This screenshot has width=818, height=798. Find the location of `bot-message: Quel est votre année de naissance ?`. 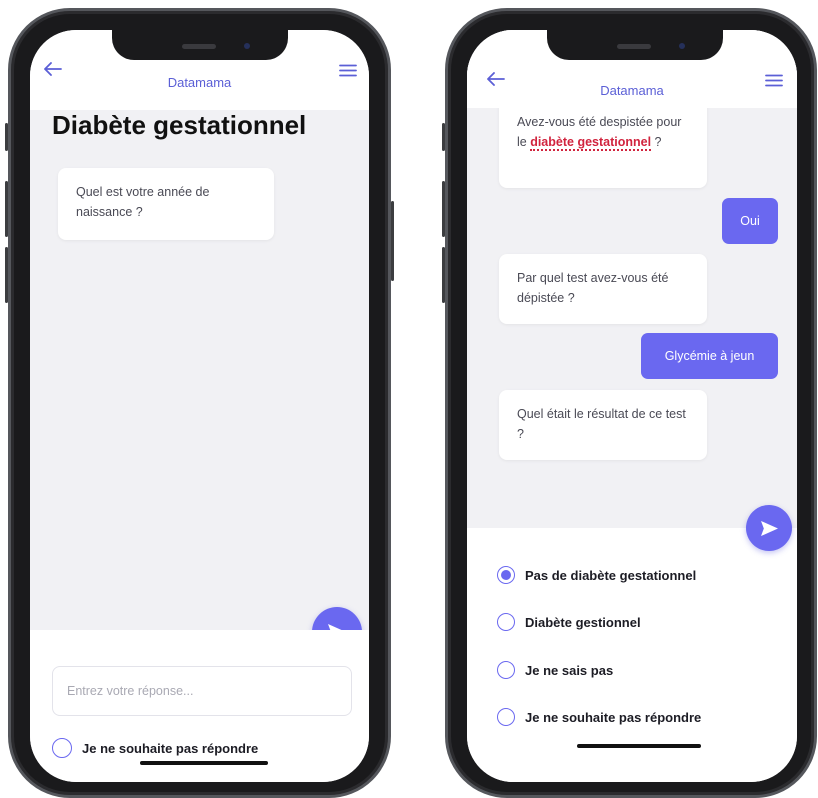

bot-message: Quel est votre année de naissance ? is located at coordinates (166, 204).